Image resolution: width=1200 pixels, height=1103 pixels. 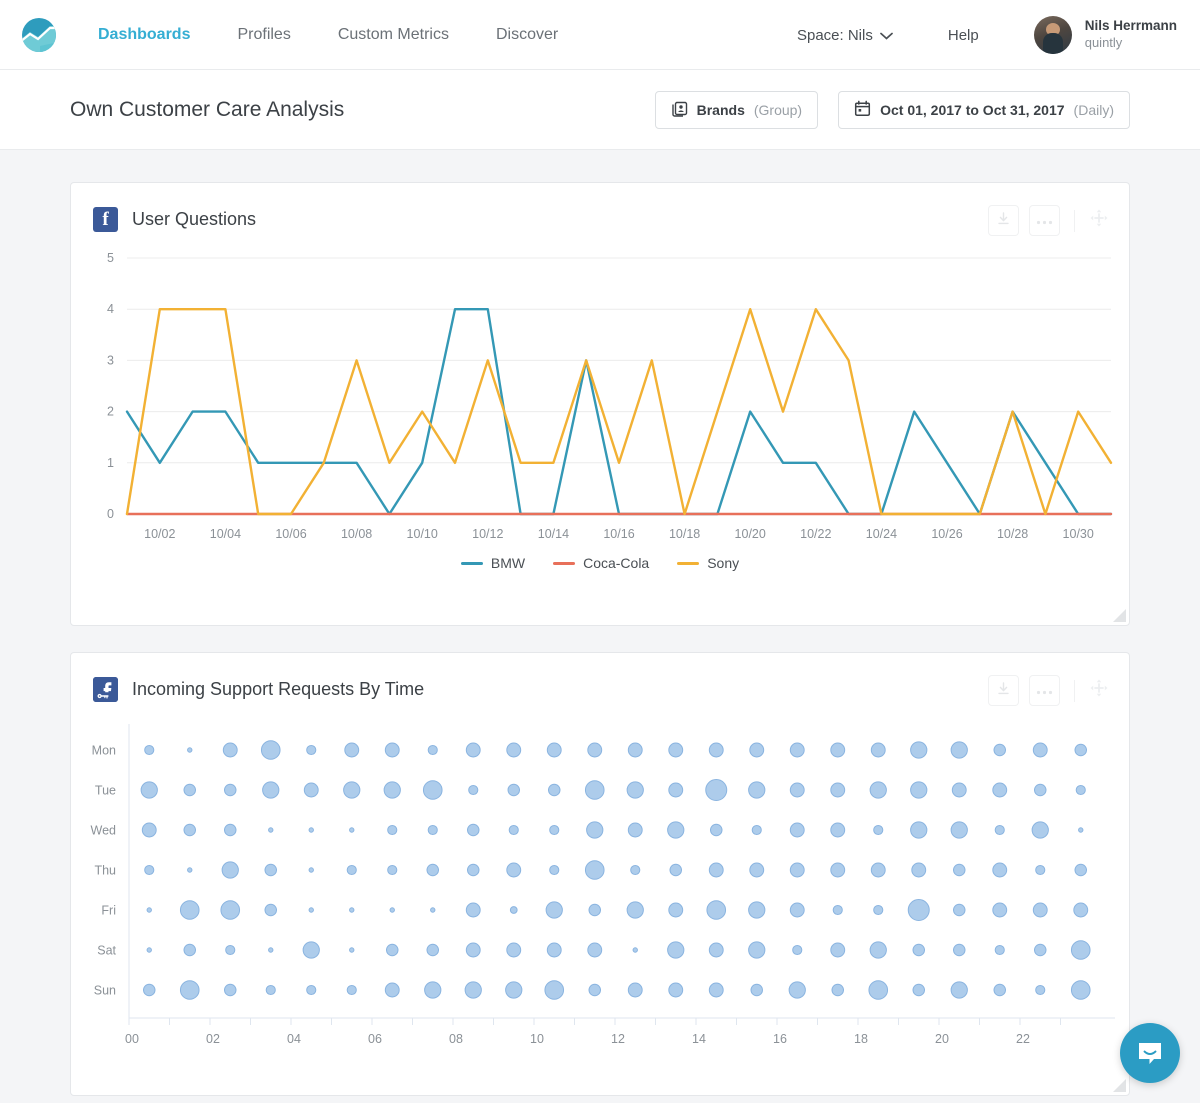 What do you see at coordinates (39, 35) in the screenshot?
I see `quintly-logo` at bounding box center [39, 35].